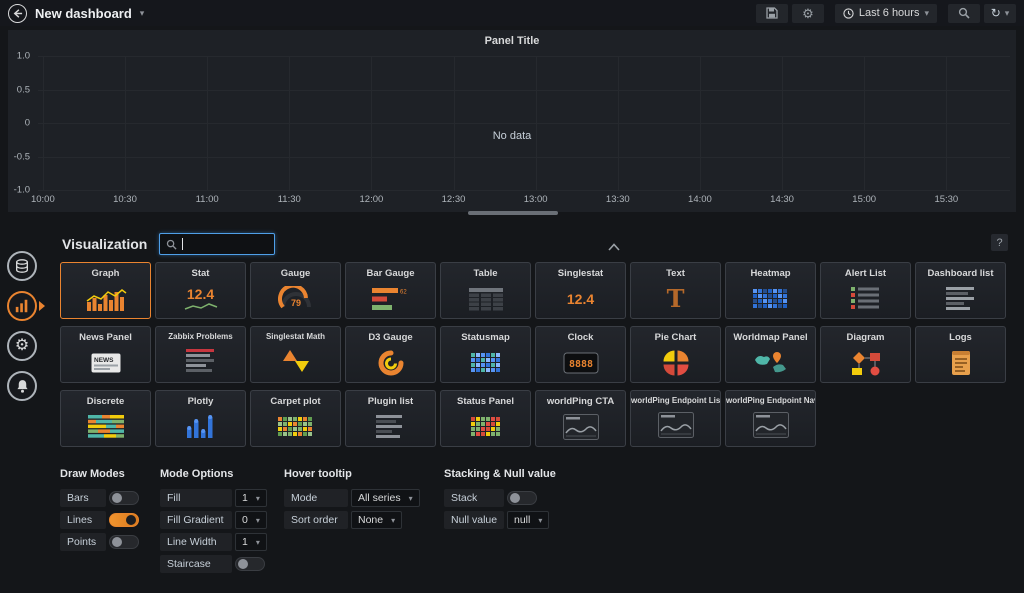  I want to click on option-row: Lines, so click(99, 520).